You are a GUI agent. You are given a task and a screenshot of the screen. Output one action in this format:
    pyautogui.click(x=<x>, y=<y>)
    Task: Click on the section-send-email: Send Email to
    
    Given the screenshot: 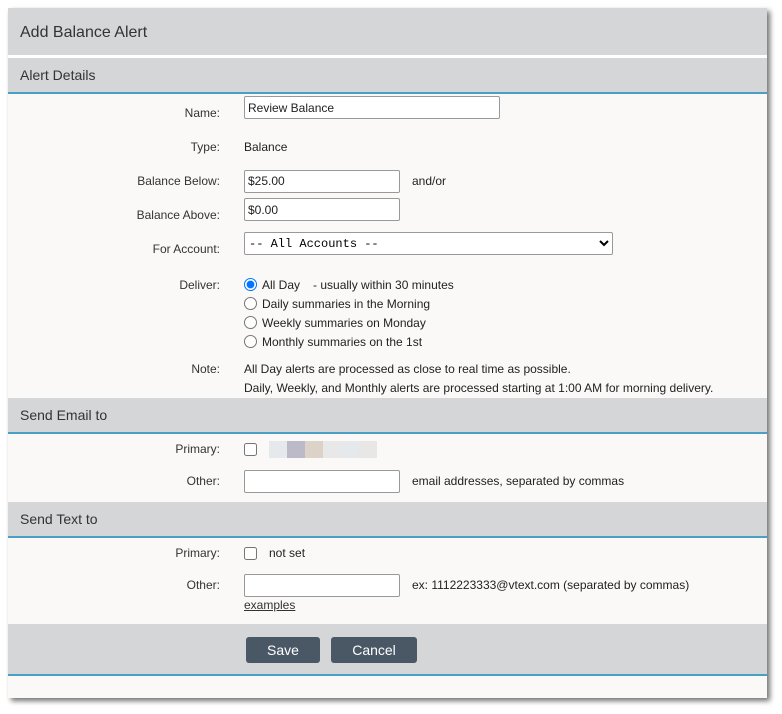 What is the action you would take?
    pyautogui.click(x=387, y=416)
    